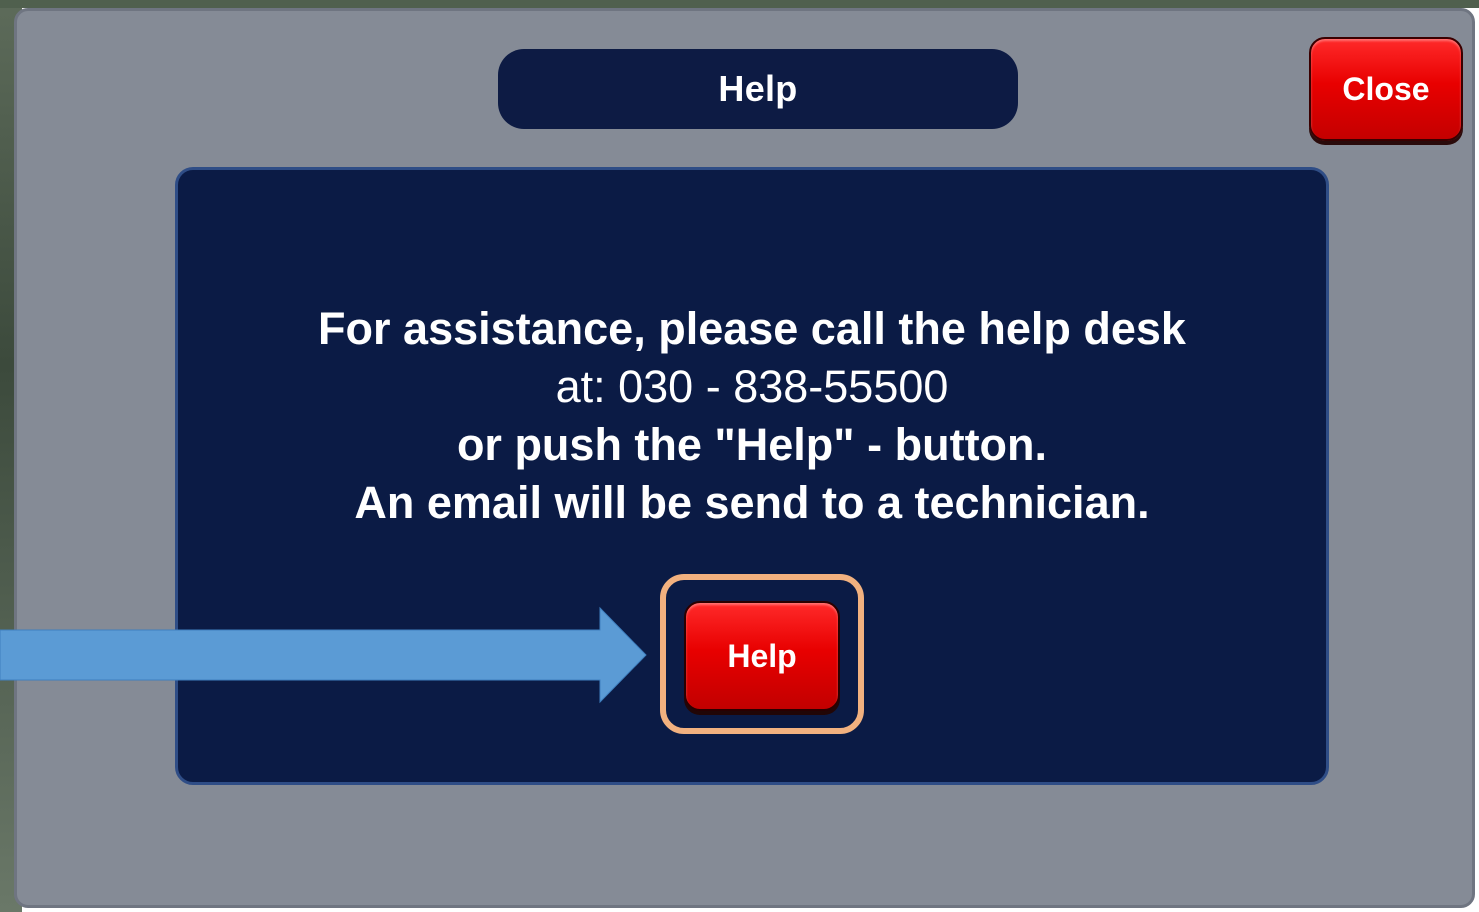 The image size is (1479, 912). What do you see at coordinates (739, 4) in the screenshot?
I see `background-top-edge` at bounding box center [739, 4].